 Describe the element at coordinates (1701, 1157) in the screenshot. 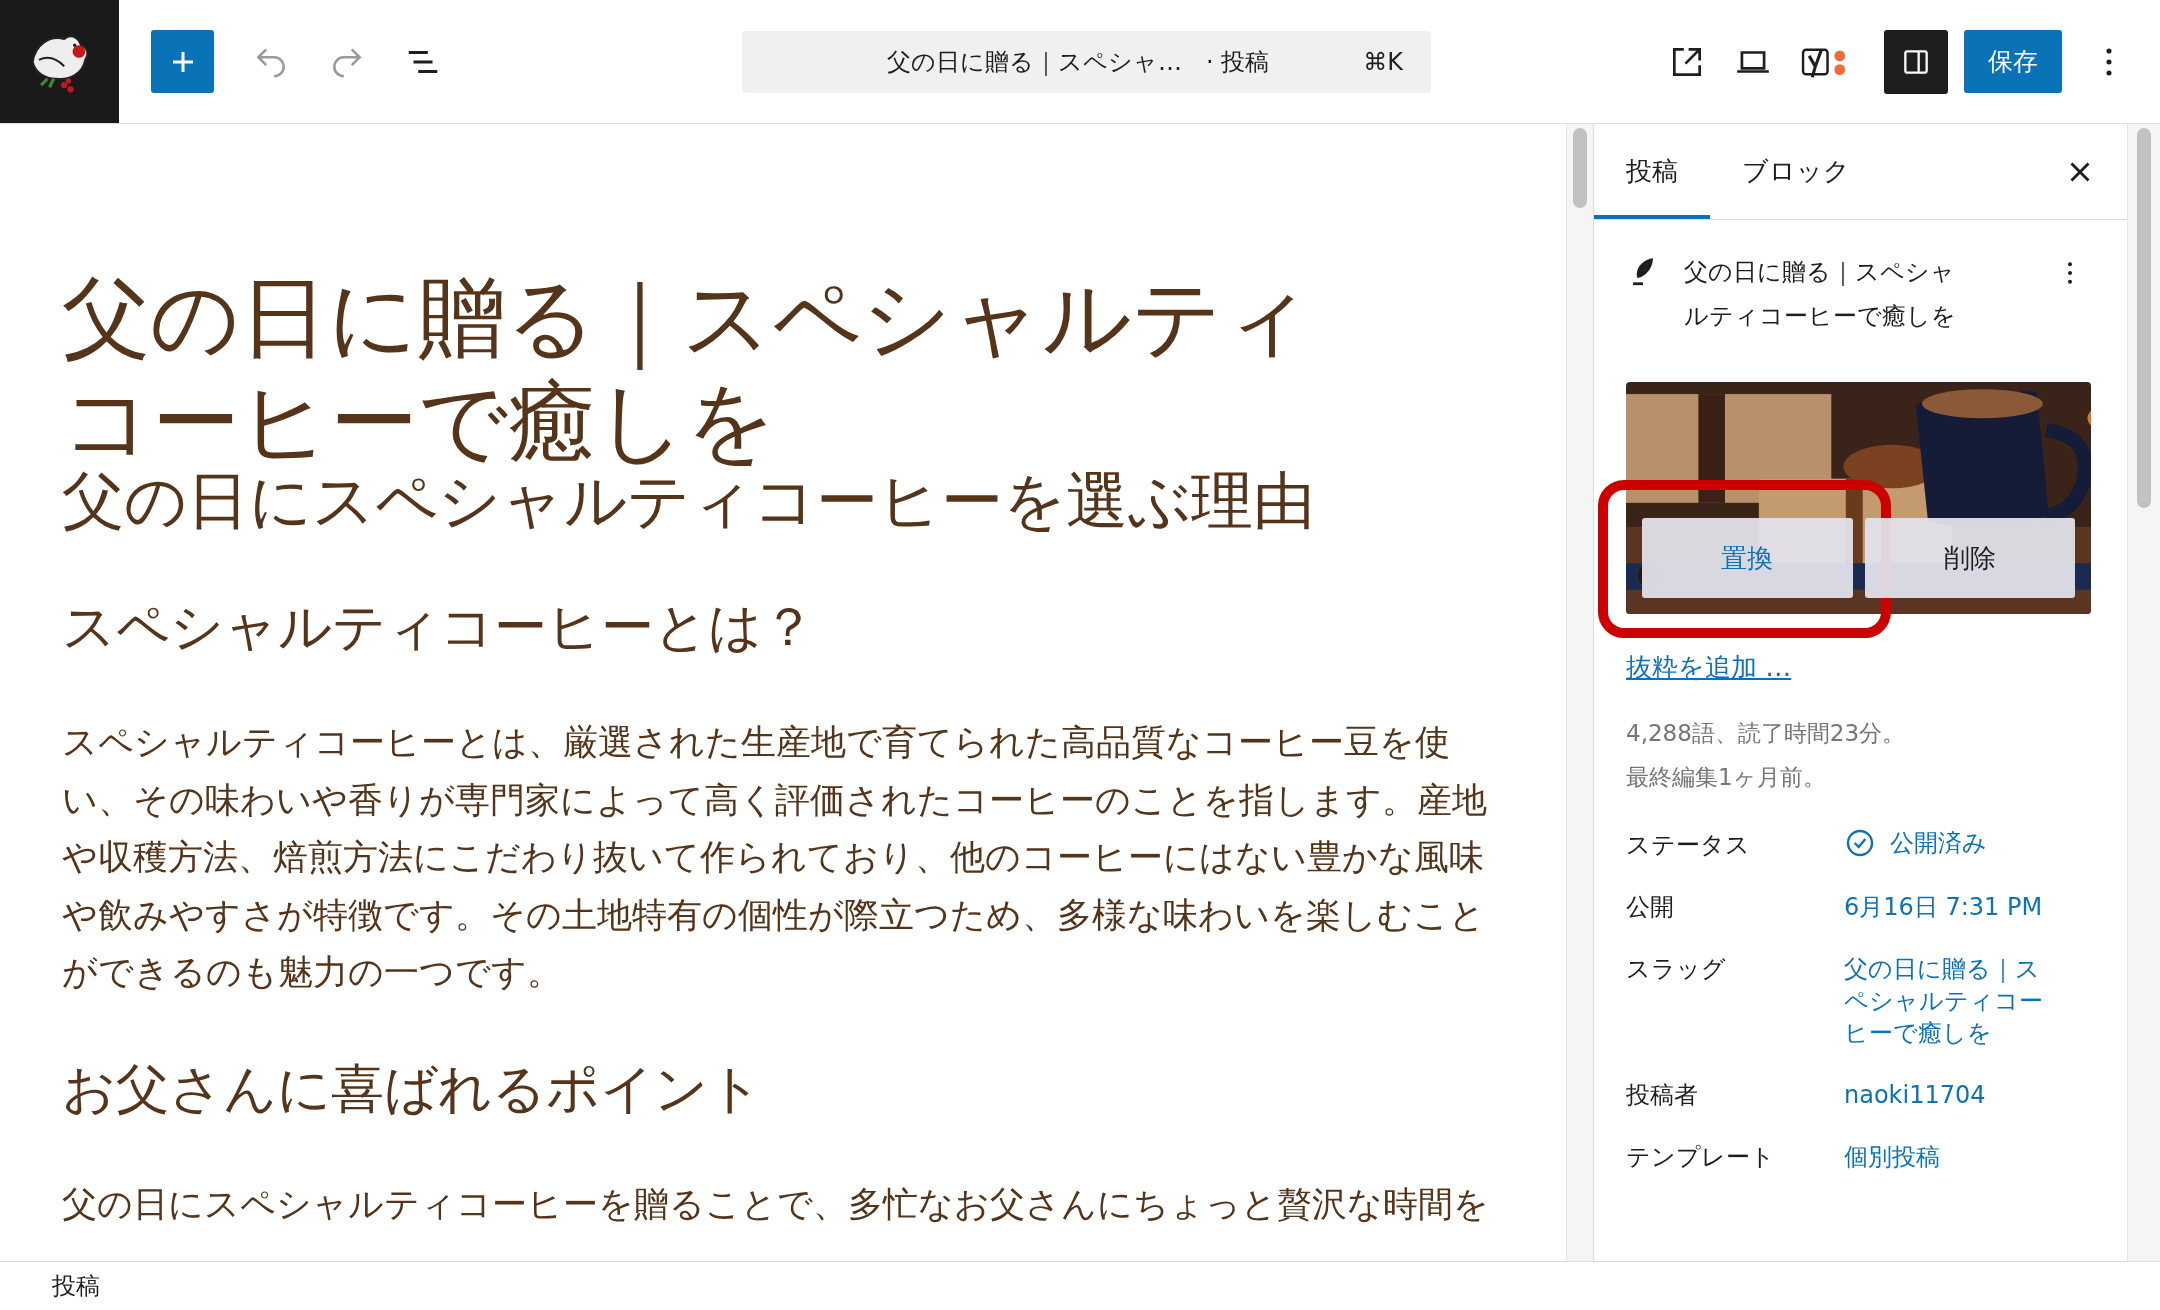

I see `field-label: テンプレート` at that location.